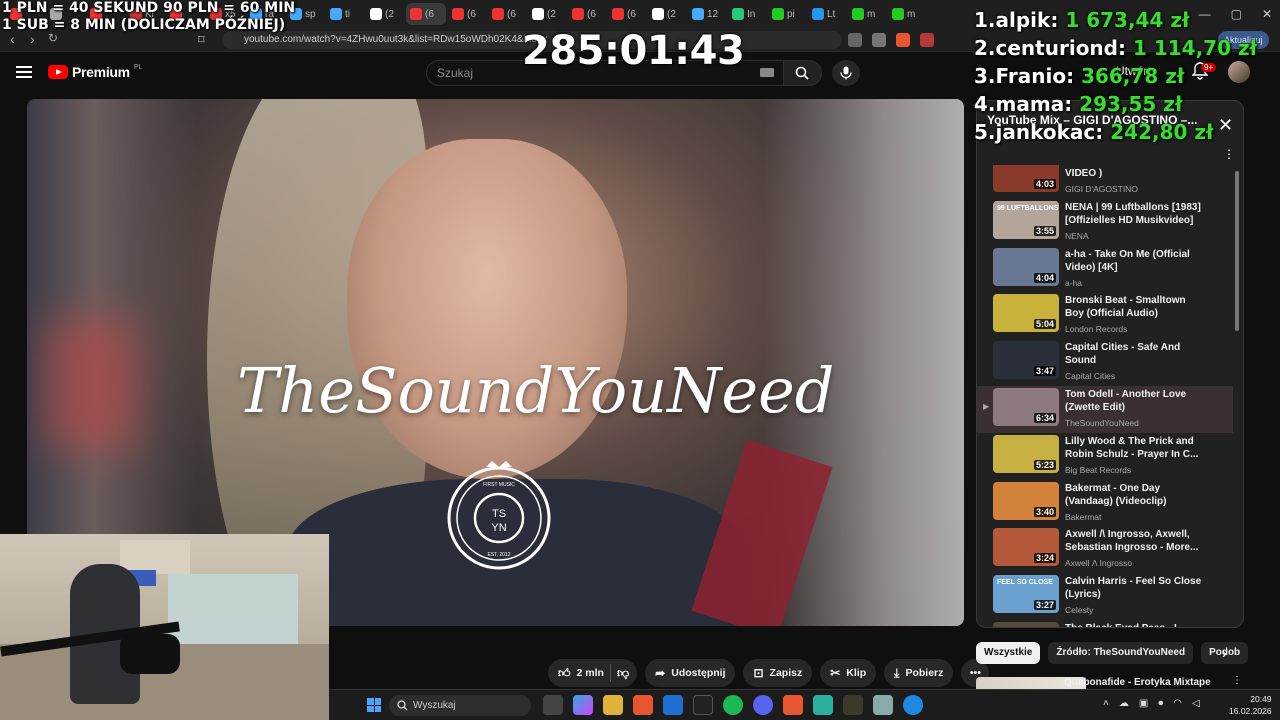 This screenshot has width=1280, height=720. Describe the element at coordinates (846, 73) in the screenshot. I see `voice-search-button` at that location.